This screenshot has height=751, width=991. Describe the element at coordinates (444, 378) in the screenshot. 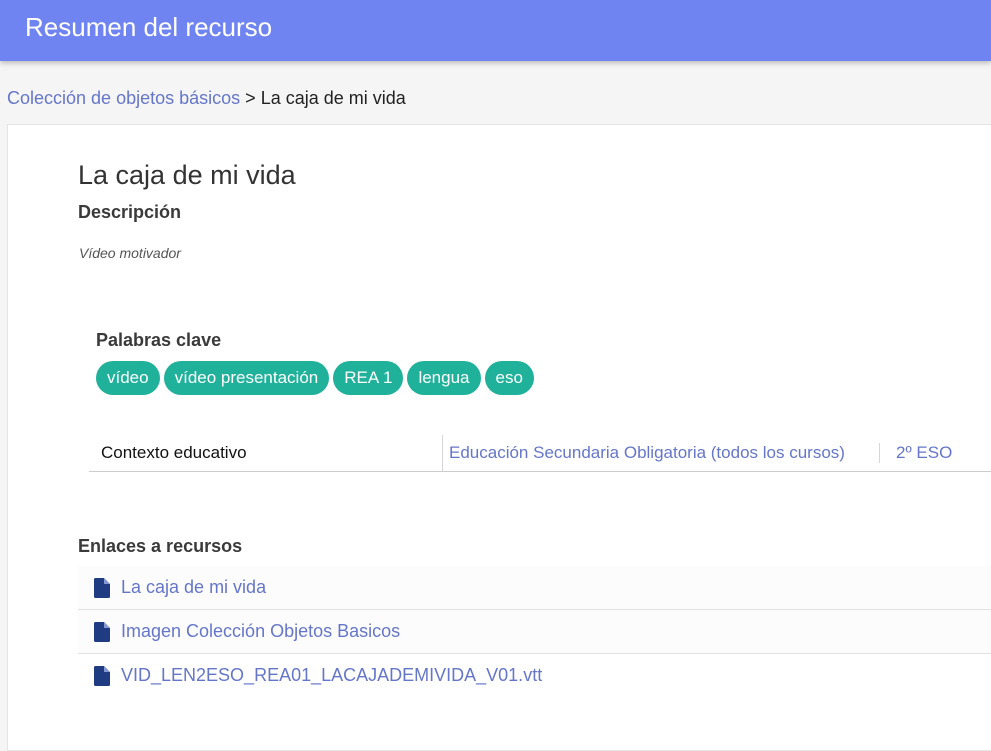

I see `keyword-tag: lengua` at that location.